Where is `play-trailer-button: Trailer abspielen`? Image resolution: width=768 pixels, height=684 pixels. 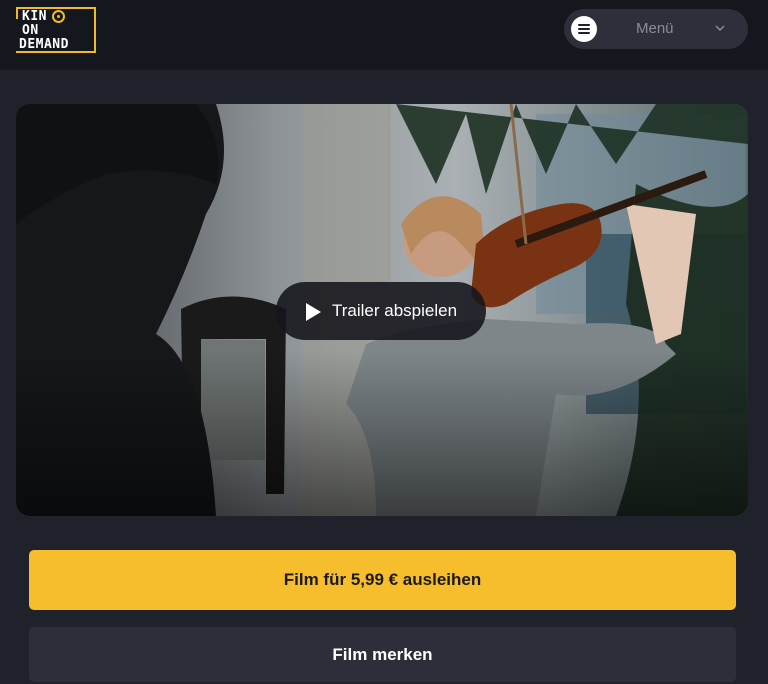
play-trailer-button: Trailer abspielen is located at coordinates (381, 311).